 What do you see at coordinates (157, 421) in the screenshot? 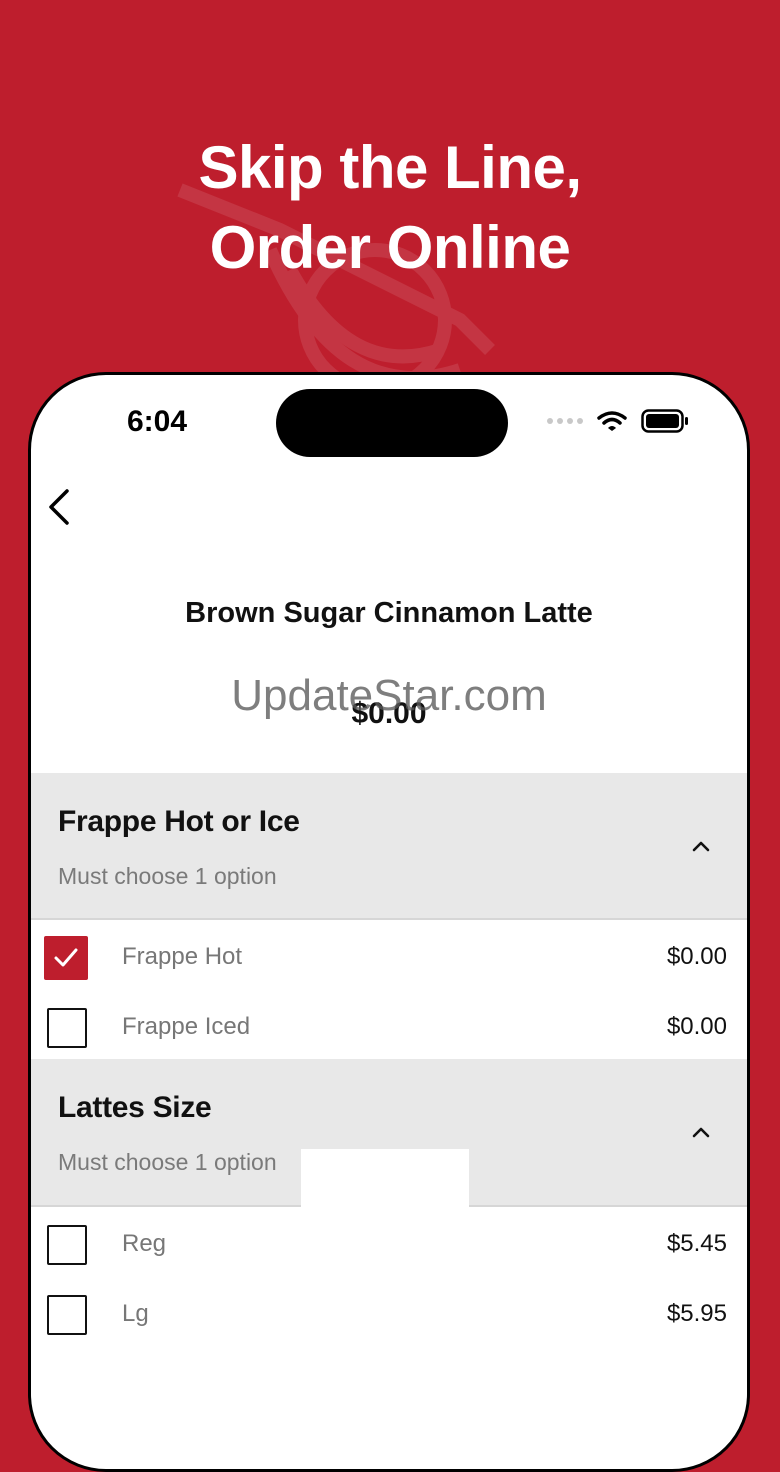
I see `status-bar-time: 6:04` at bounding box center [157, 421].